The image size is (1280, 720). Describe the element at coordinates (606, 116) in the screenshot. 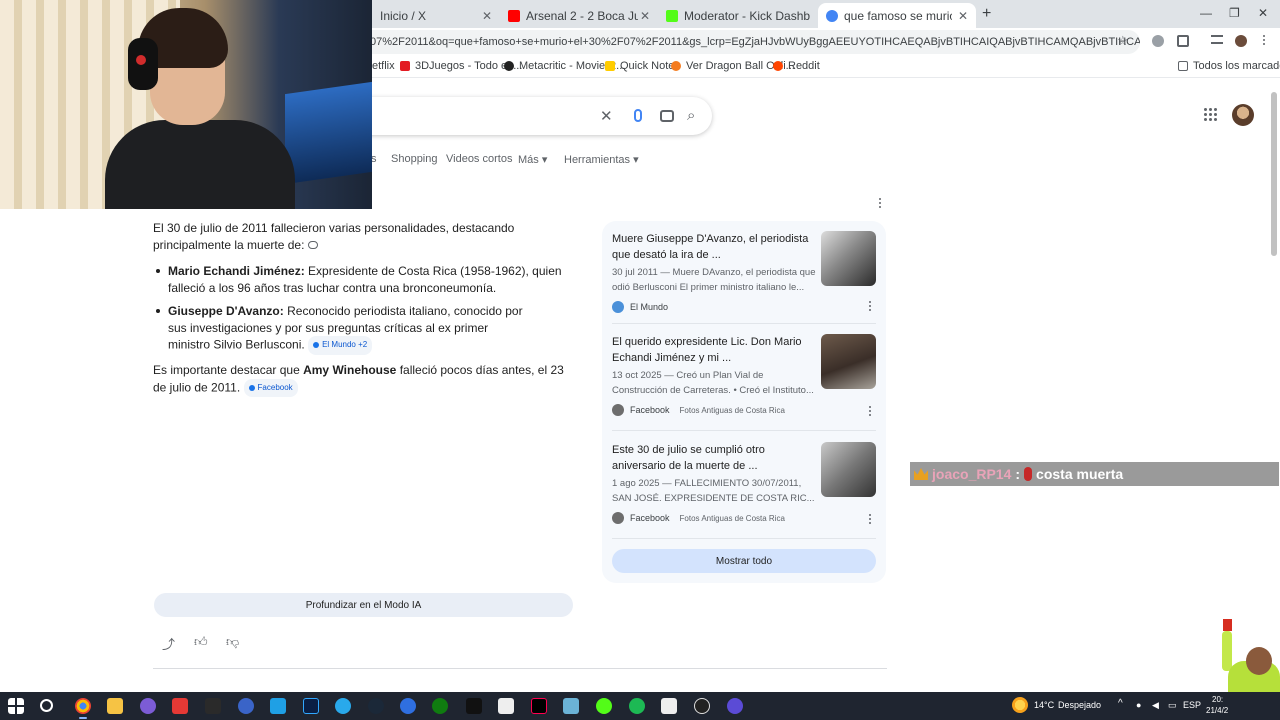

I see `clear-icon: ✕` at that location.